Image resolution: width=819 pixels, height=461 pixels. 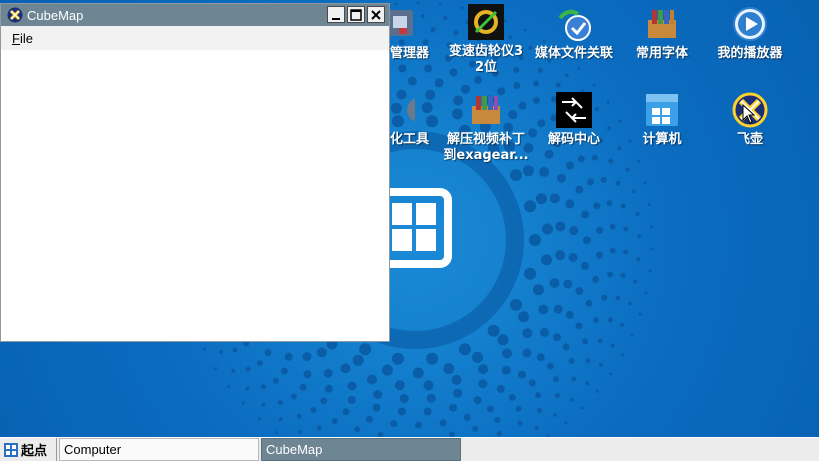 What do you see at coordinates (486, 59) in the screenshot?
I see `desktop-icon-label: 变速齿轮仪3 2位` at bounding box center [486, 59].